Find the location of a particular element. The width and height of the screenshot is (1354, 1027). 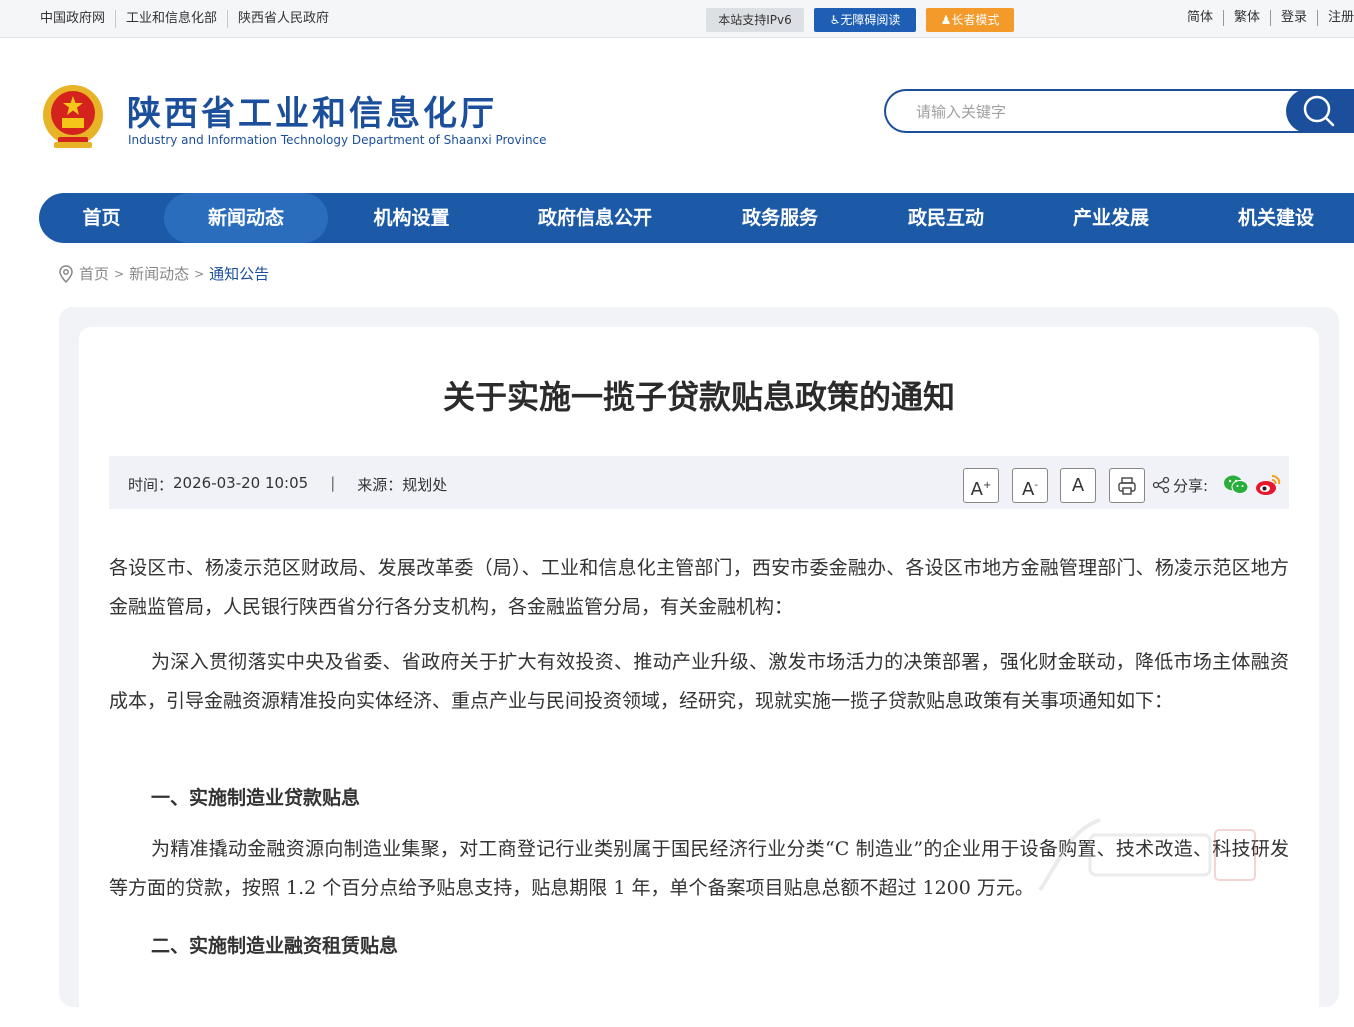

national-emblem-logo is located at coordinates (73, 116).